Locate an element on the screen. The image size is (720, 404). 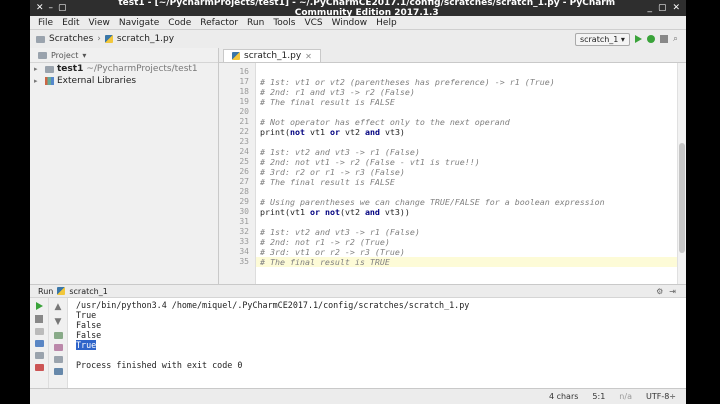
print-icon is located at coordinates (58, 359).